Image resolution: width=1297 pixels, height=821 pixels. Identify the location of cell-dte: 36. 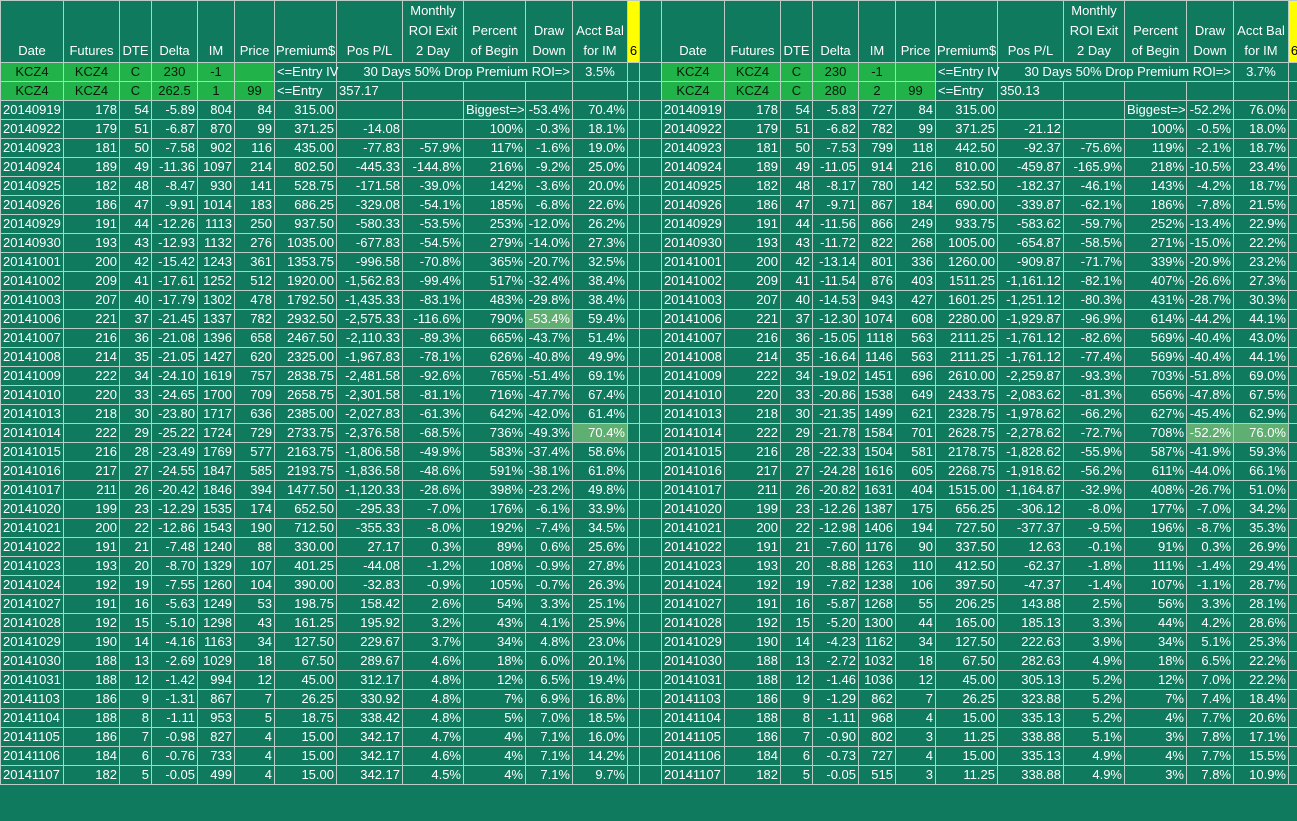
(135, 338).